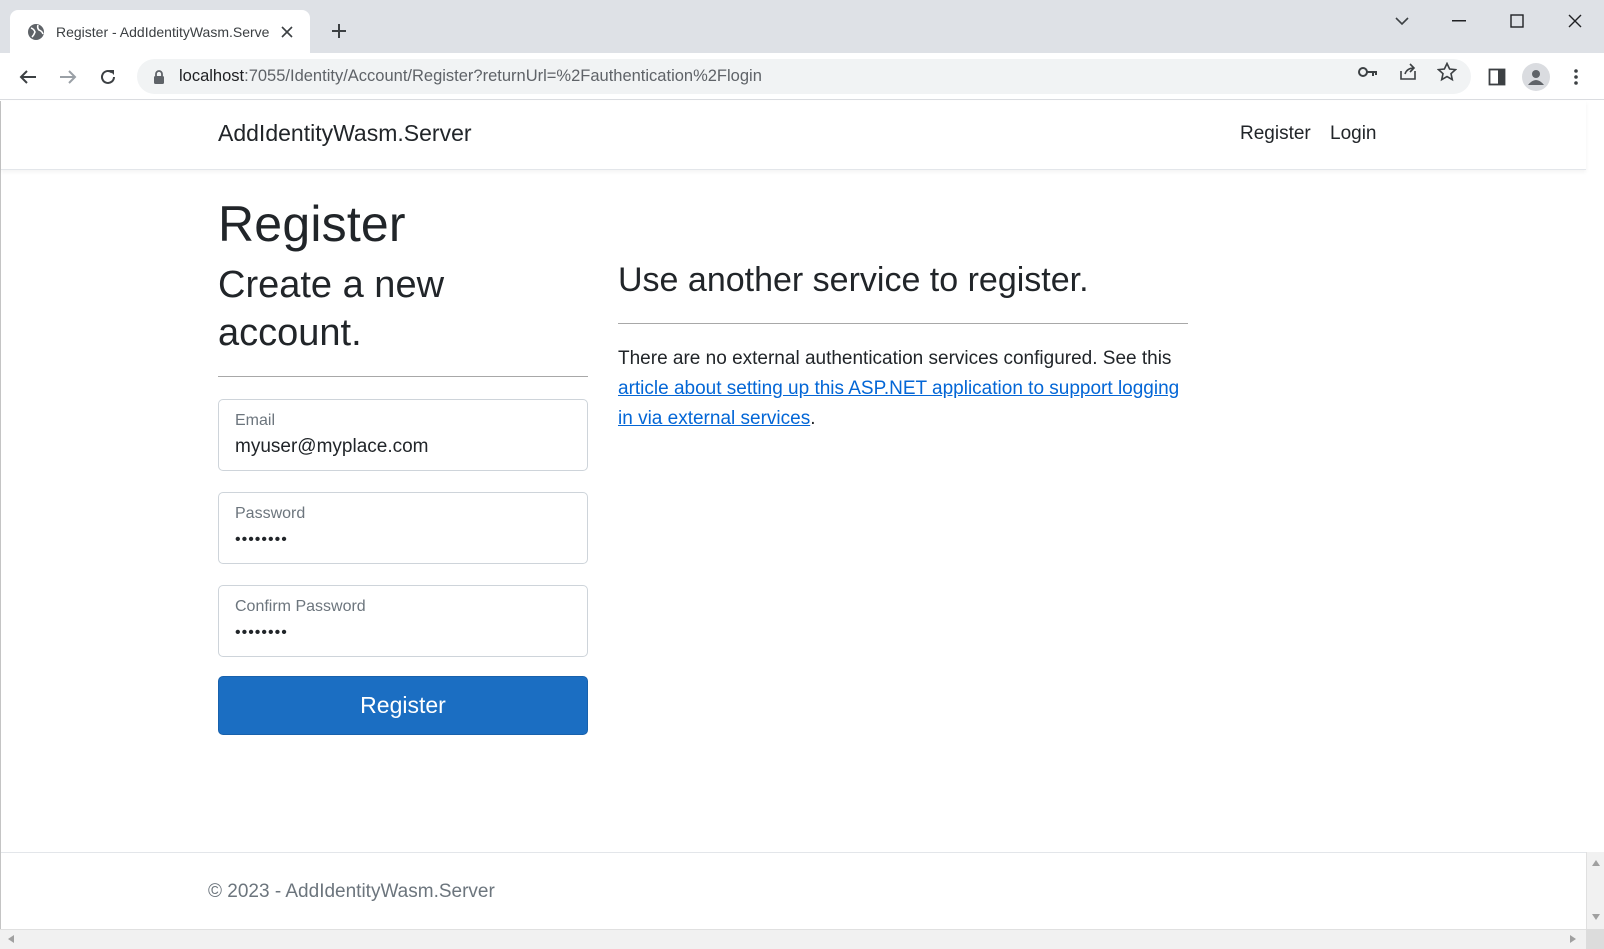 The width and height of the screenshot is (1604, 949). I want to click on external-service-heading: Use another service to register., so click(853, 280).